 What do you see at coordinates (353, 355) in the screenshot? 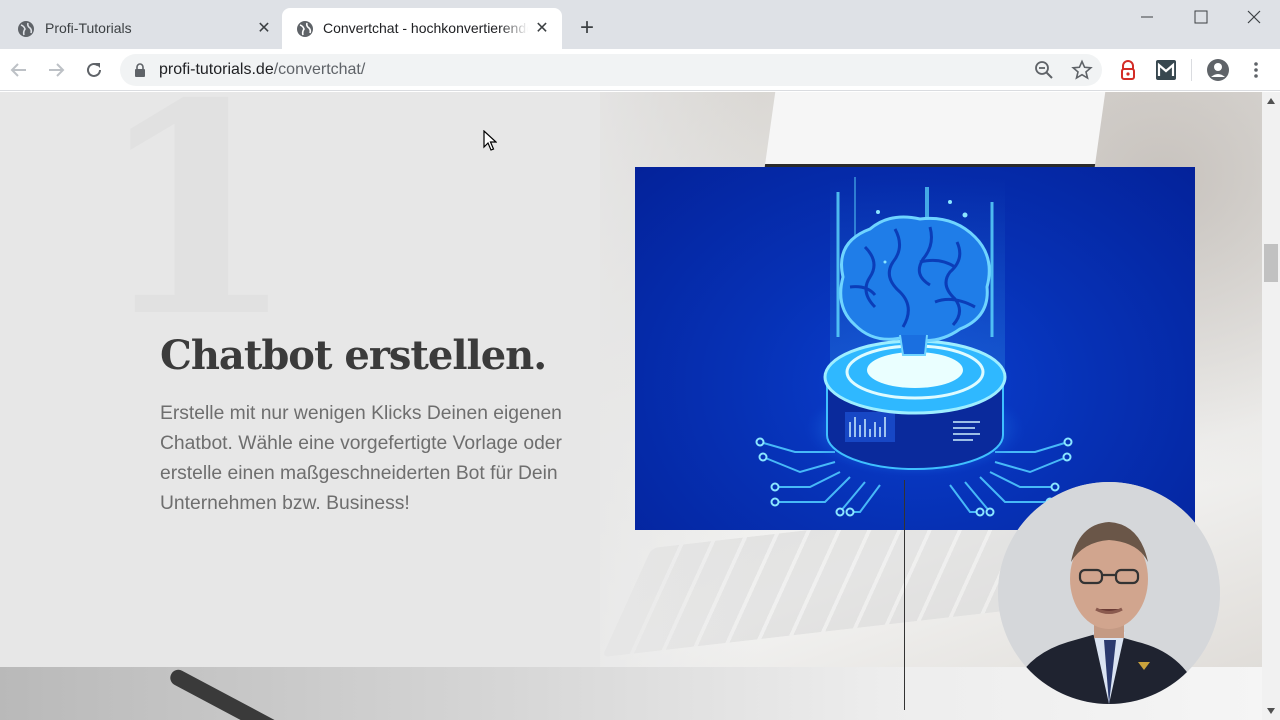
I see `section-heading: Chatbot erstellen.` at bounding box center [353, 355].